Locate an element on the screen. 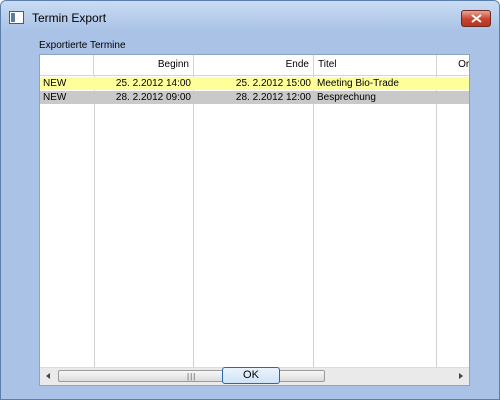 This screenshot has width=500, height=400. column-header-ende: Ende is located at coordinates (254, 65).